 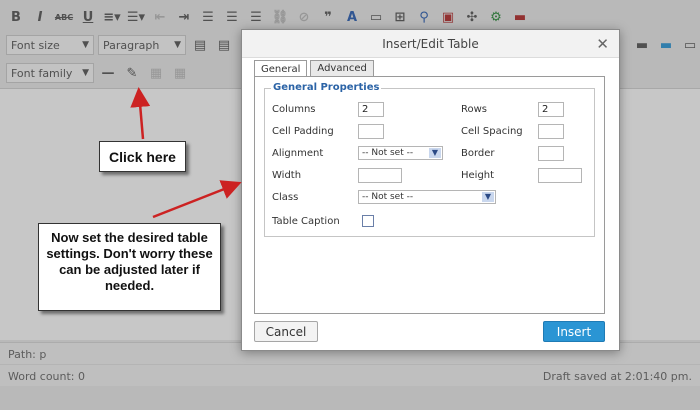 What do you see at coordinates (285, 197) in the screenshot?
I see `class-label: Class` at bounding box center [285, 197].